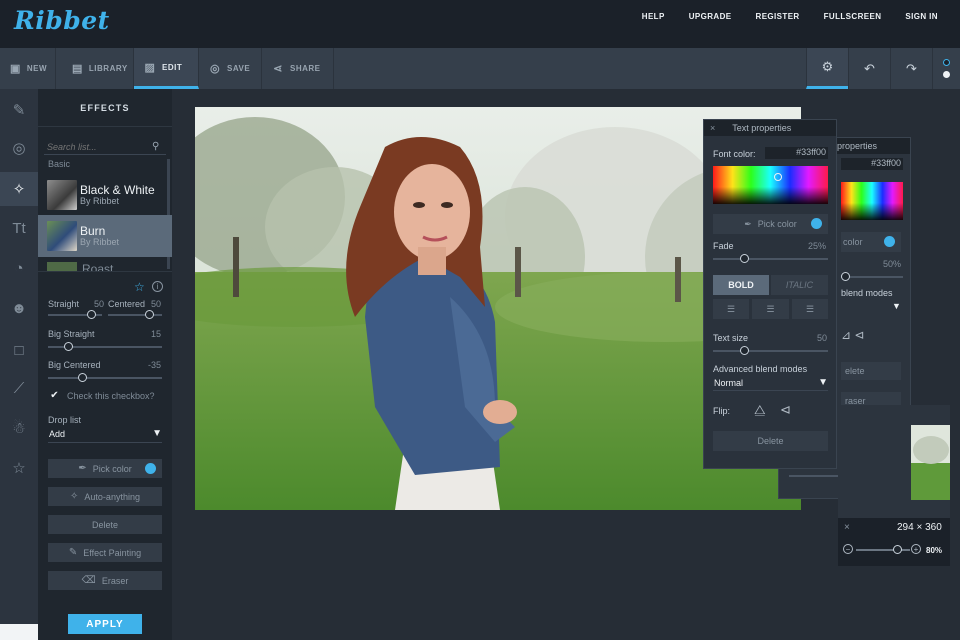 The image size is (960, 640). Describe the element at coordinates (105, 552) in the screenshot. I see `effect-painting-button: ✎ Effect Painting` at that location.